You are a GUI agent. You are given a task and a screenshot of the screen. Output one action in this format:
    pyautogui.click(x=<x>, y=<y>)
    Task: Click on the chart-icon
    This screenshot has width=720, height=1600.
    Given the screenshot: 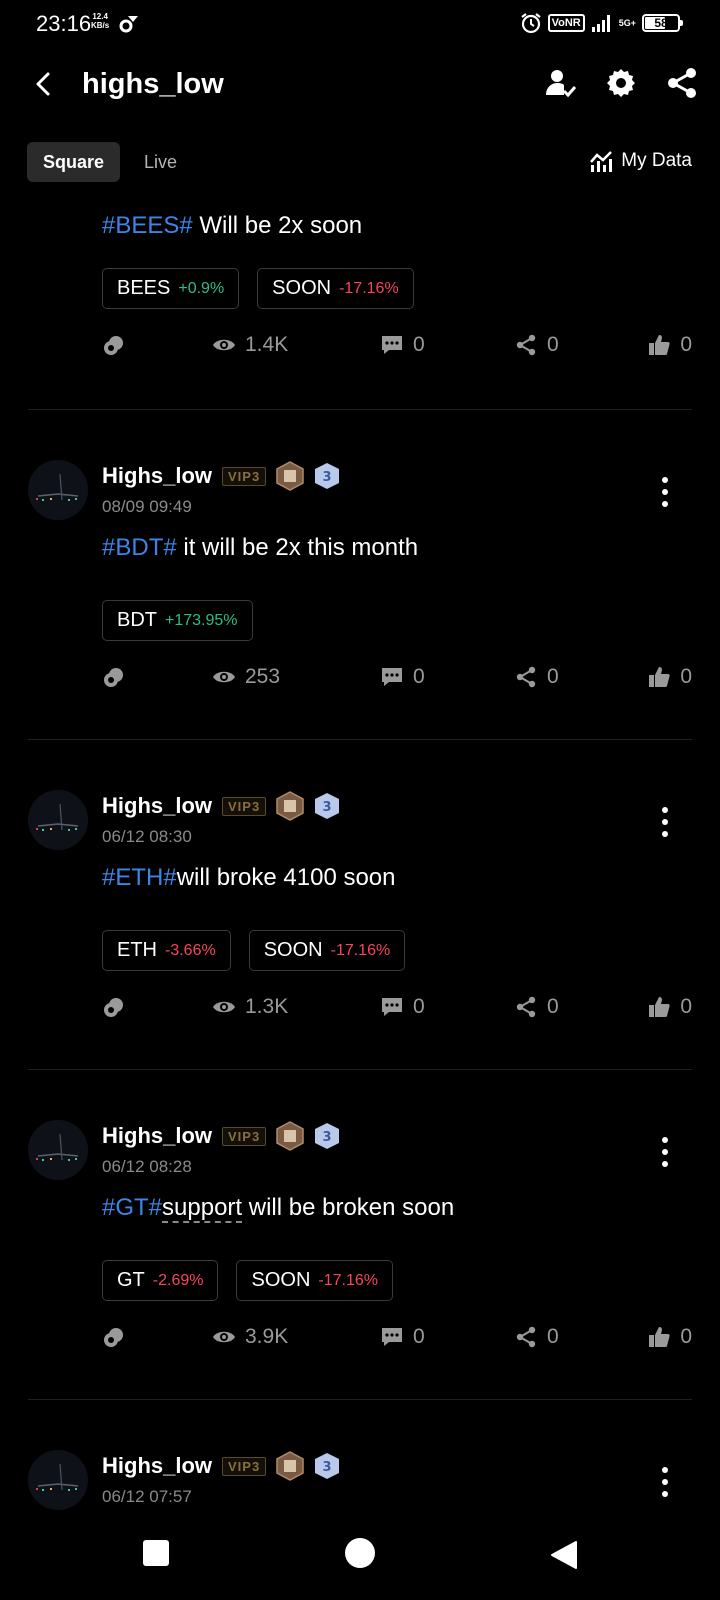 What is the action you would take?
    pyautogui.click(x=601, y=161)
    